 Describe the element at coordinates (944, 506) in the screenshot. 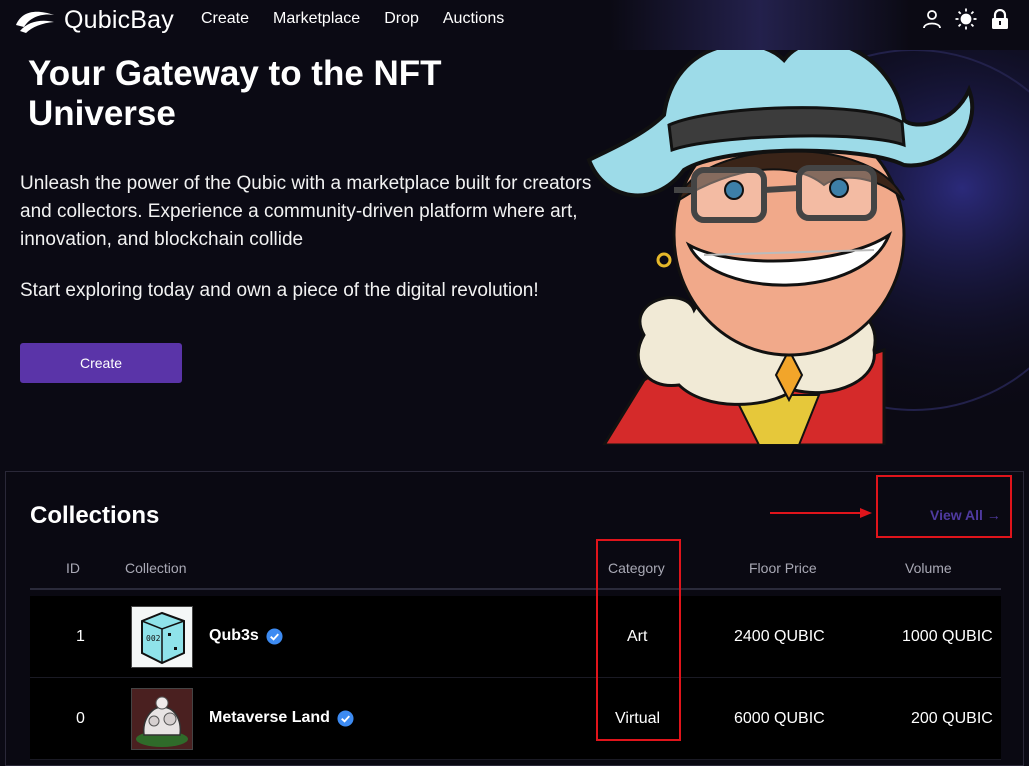

I see `annotation-box-view-all` at that location.